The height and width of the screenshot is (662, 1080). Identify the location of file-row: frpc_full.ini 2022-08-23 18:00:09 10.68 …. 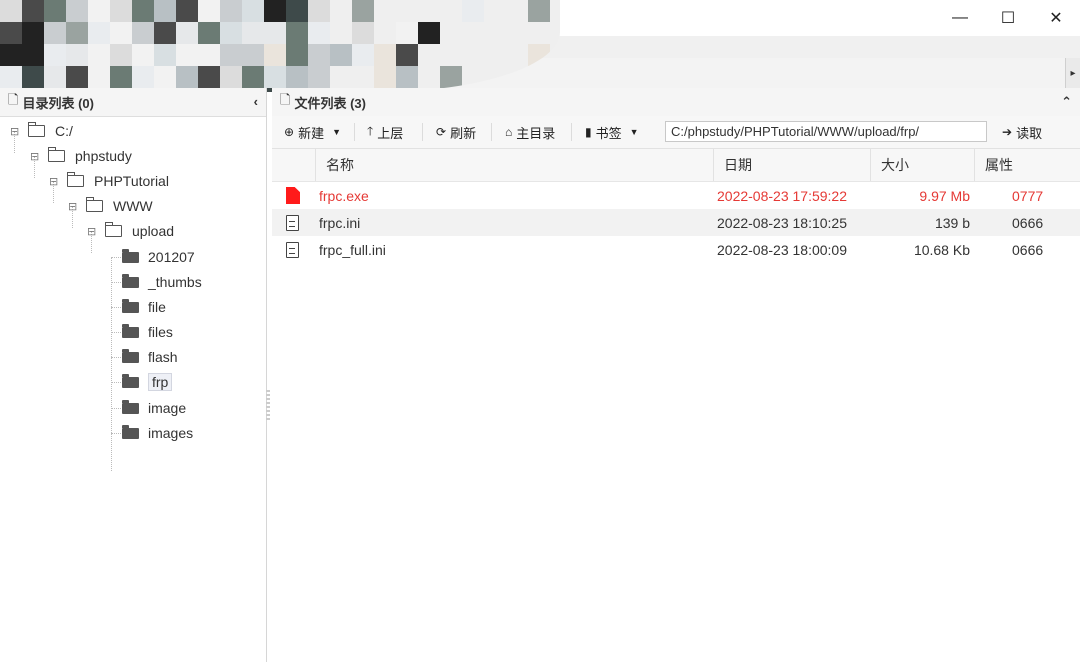
(676, 249).